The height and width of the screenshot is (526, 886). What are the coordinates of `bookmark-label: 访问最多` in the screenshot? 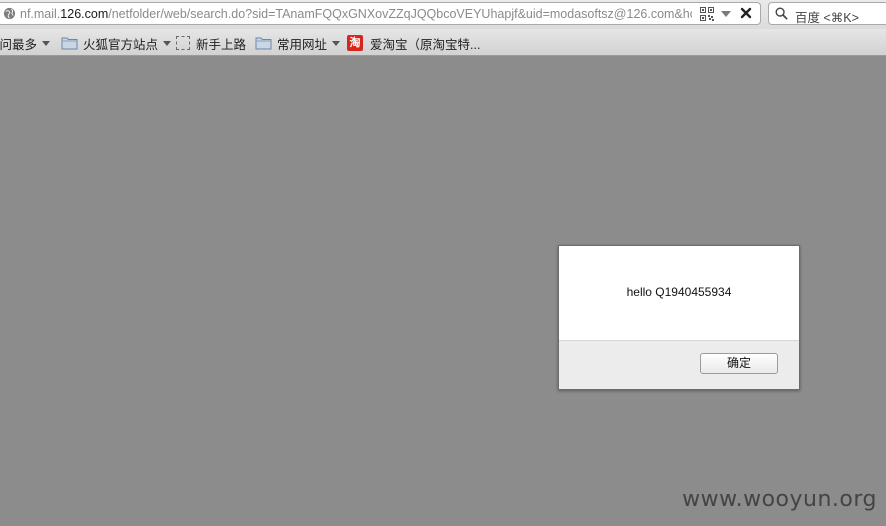 It's located at (19, 44).